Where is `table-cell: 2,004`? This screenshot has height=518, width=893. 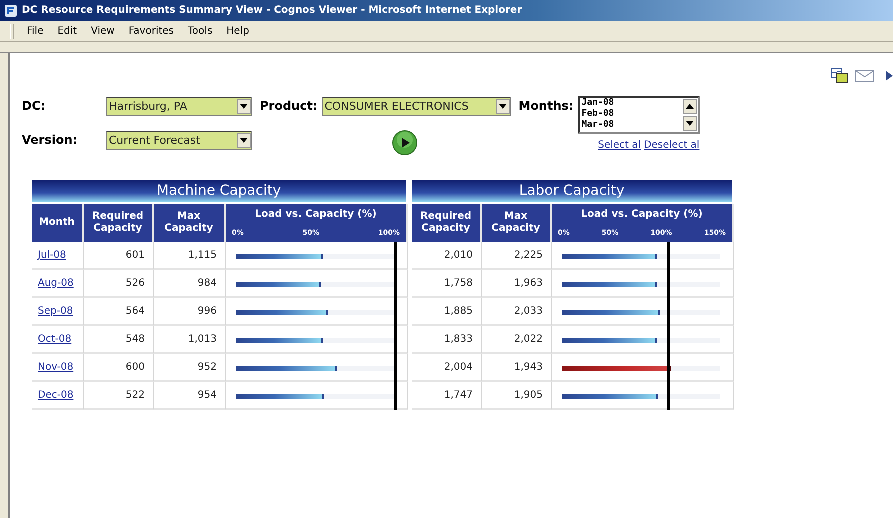
table-cell: 2,004 is located at coordinates (447, 368).